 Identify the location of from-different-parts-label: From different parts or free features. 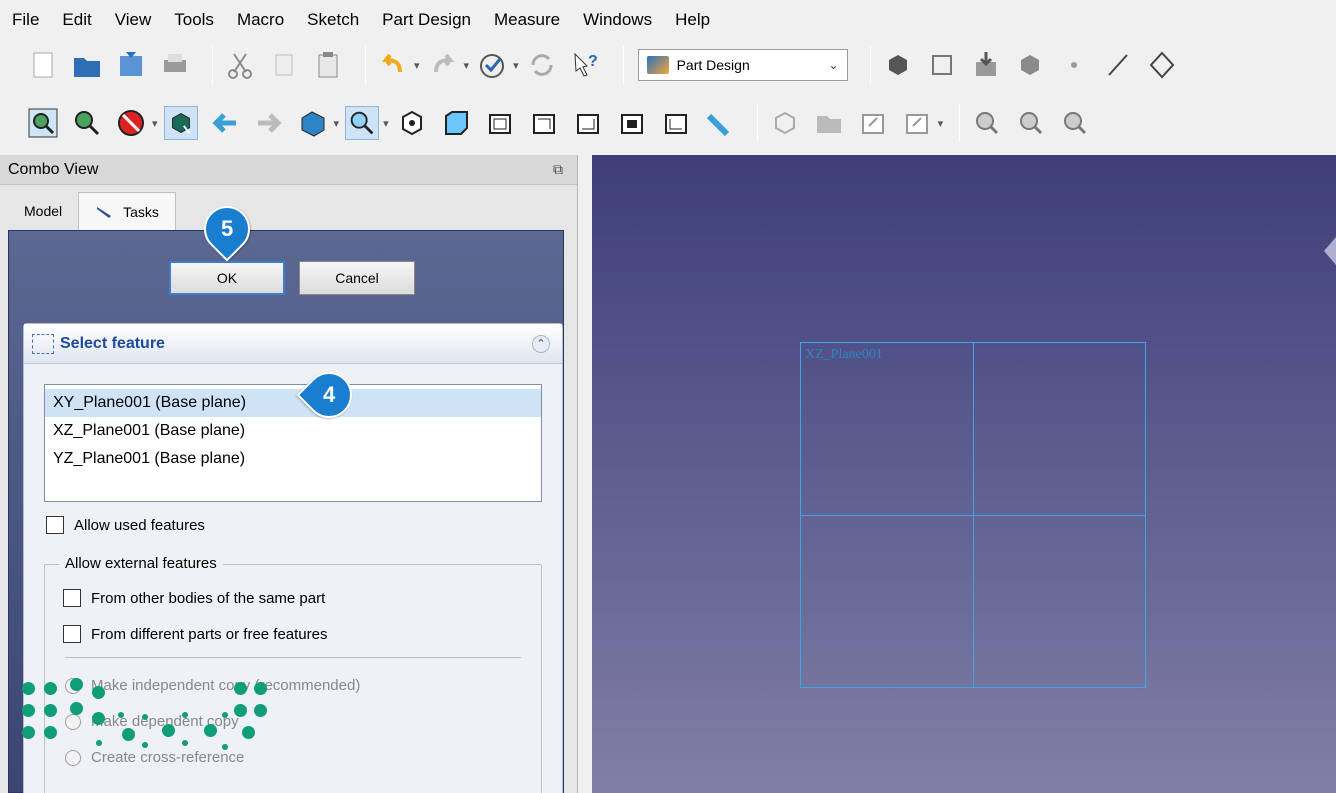
(209, 634).